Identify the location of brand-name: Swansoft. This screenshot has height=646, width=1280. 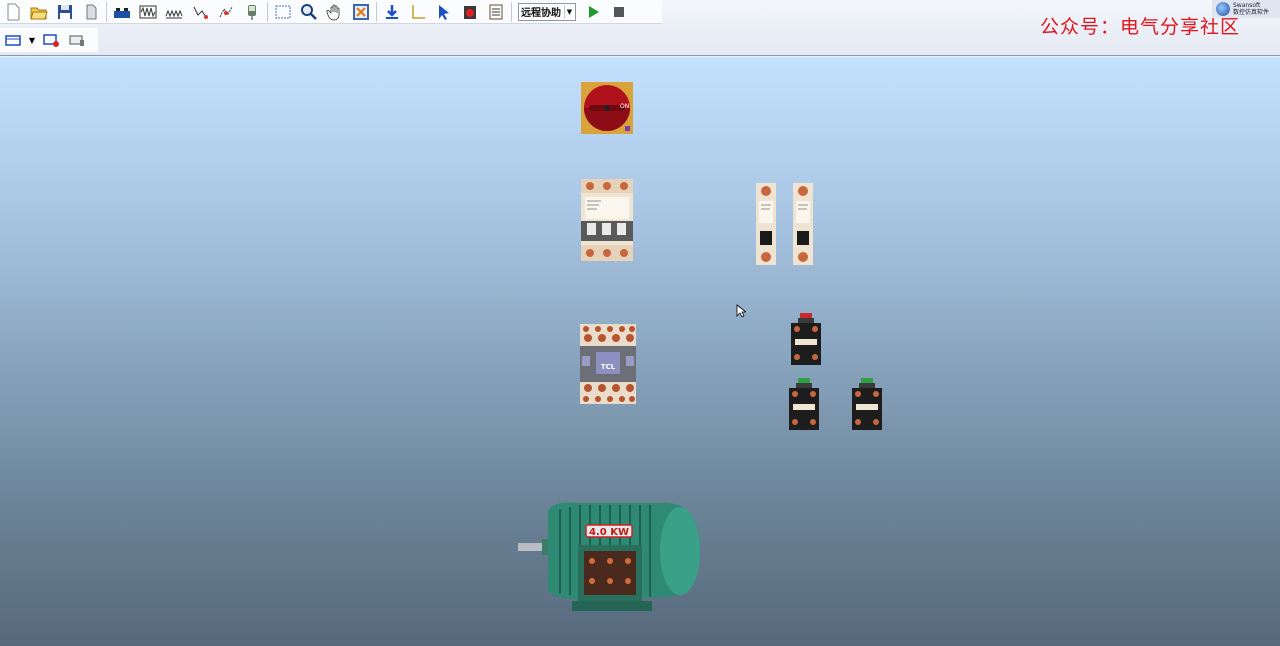
(1247, 5).